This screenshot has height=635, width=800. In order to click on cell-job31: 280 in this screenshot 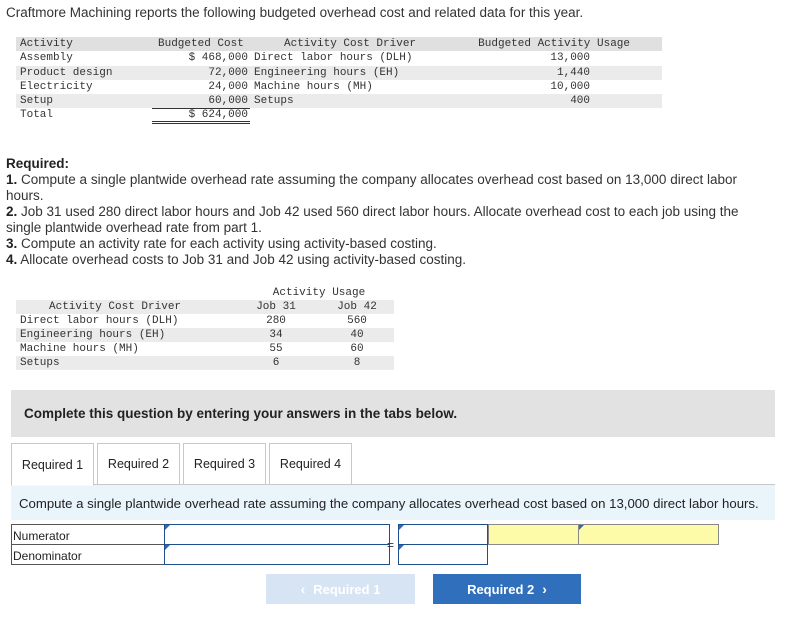, I will do `click(276, 321)`.